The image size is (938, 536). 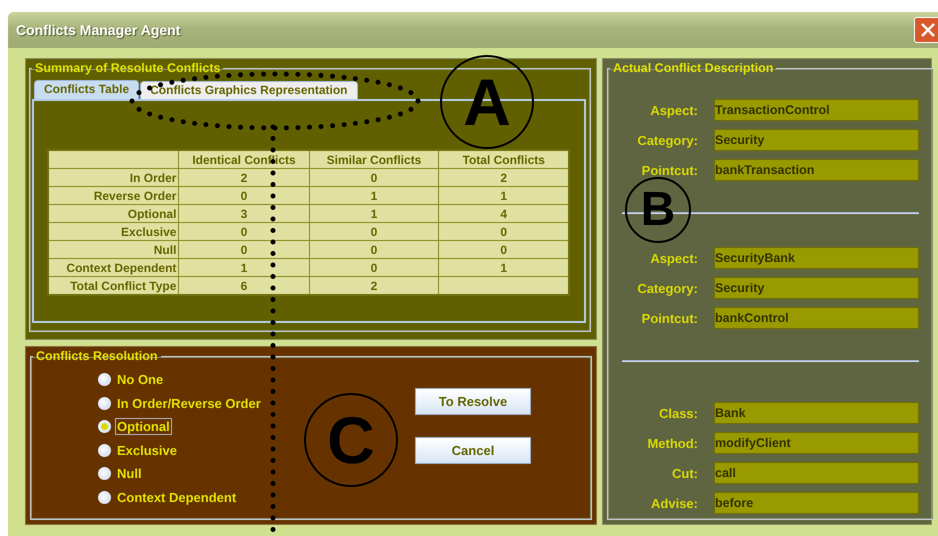 What do you see at coordinates (816, 413) in the screenshot?
I see `text-field: Bank` at bounding box center [816, 413].